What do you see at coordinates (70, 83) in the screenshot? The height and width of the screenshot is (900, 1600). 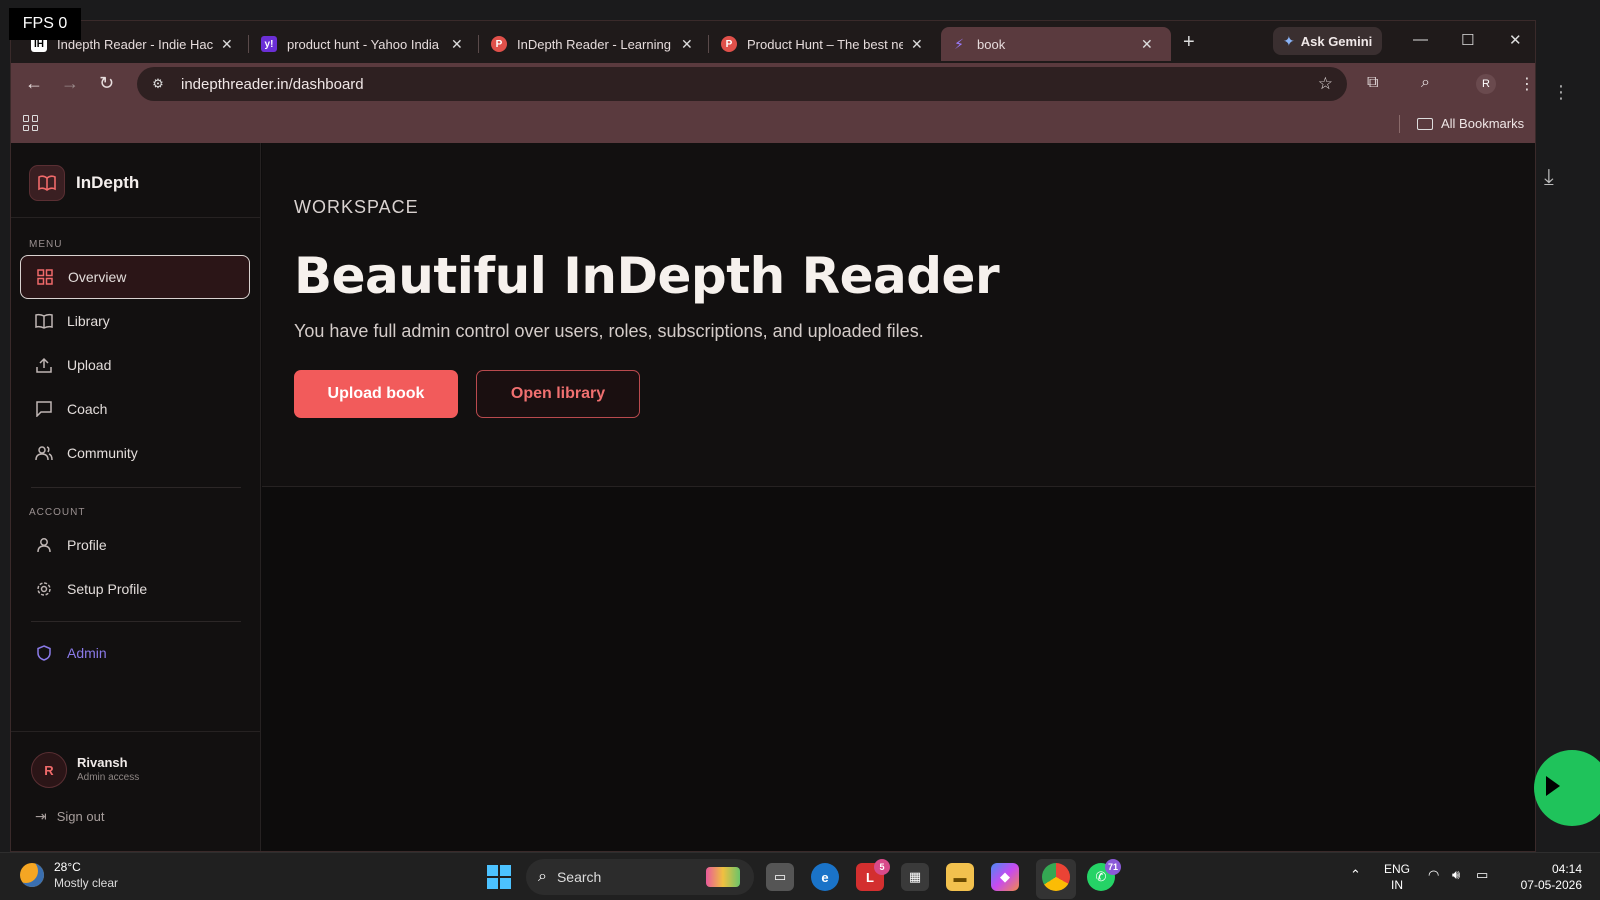 I see `forward-arrow-icon: →` at bounding box center [70, 83].